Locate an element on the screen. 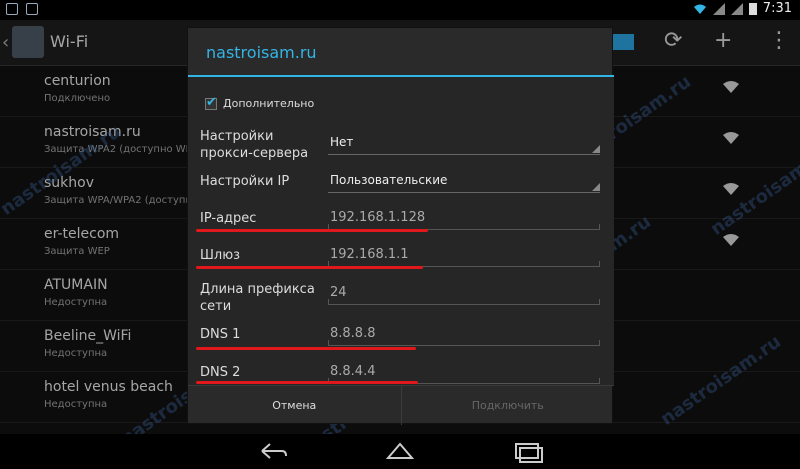 This screenshot has width=800, height=469. home-icon is located at coordinates (400, 451).